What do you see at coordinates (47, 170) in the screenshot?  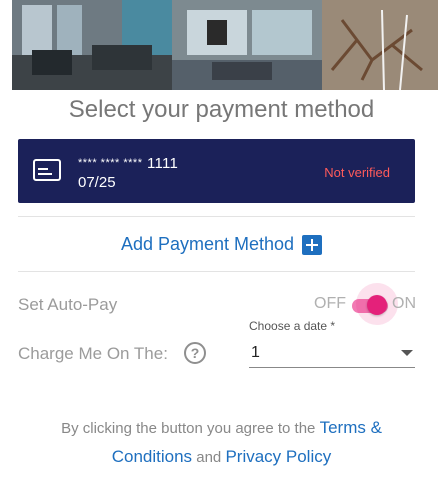 I see `credit-card-icon` at bounding box center [47, 170].